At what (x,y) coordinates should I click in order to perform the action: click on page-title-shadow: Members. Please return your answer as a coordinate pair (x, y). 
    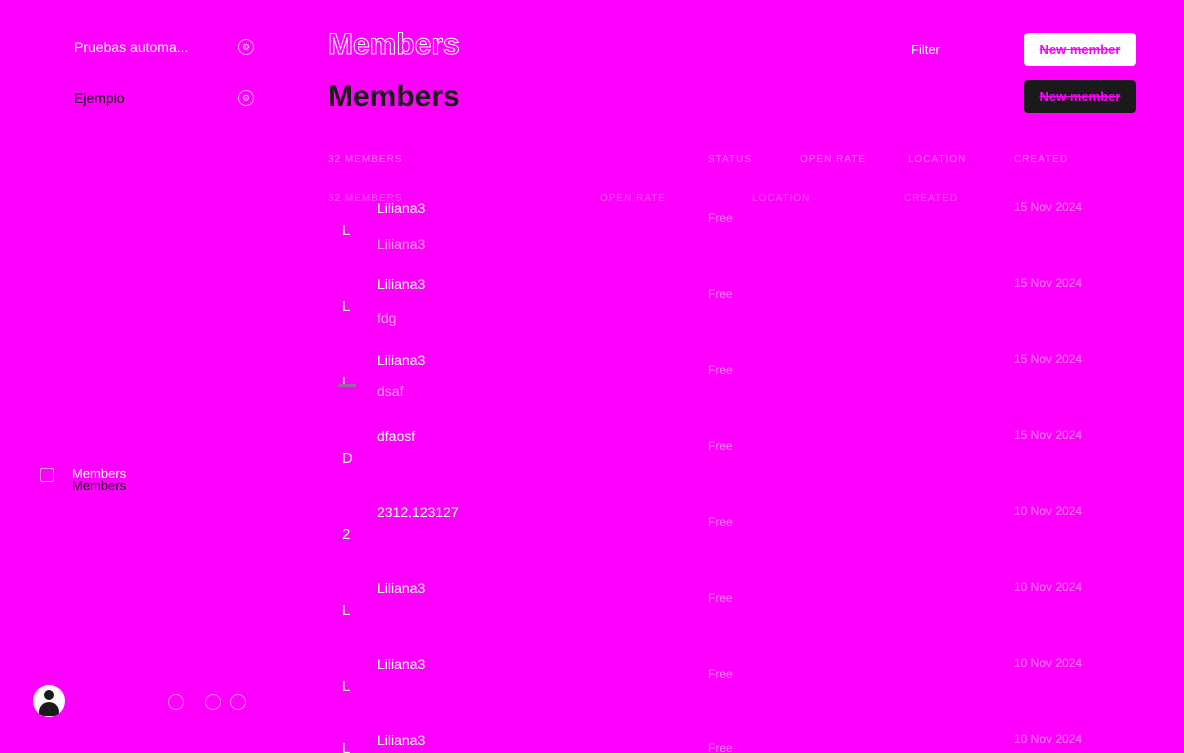
    Looking at the image, I should click on (394, 96).